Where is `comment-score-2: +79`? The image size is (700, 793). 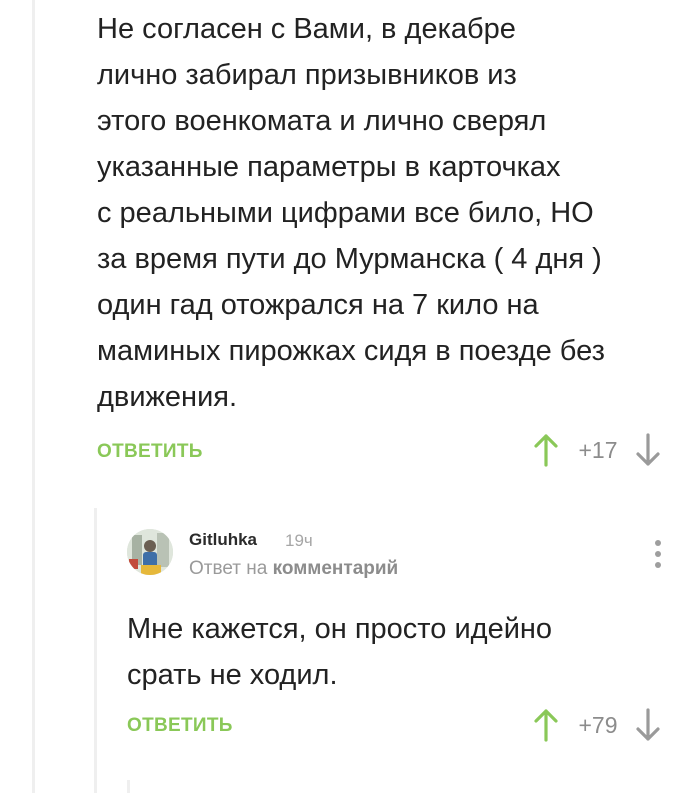 comment-score-2: +79 is located at coordinates (598, 724).